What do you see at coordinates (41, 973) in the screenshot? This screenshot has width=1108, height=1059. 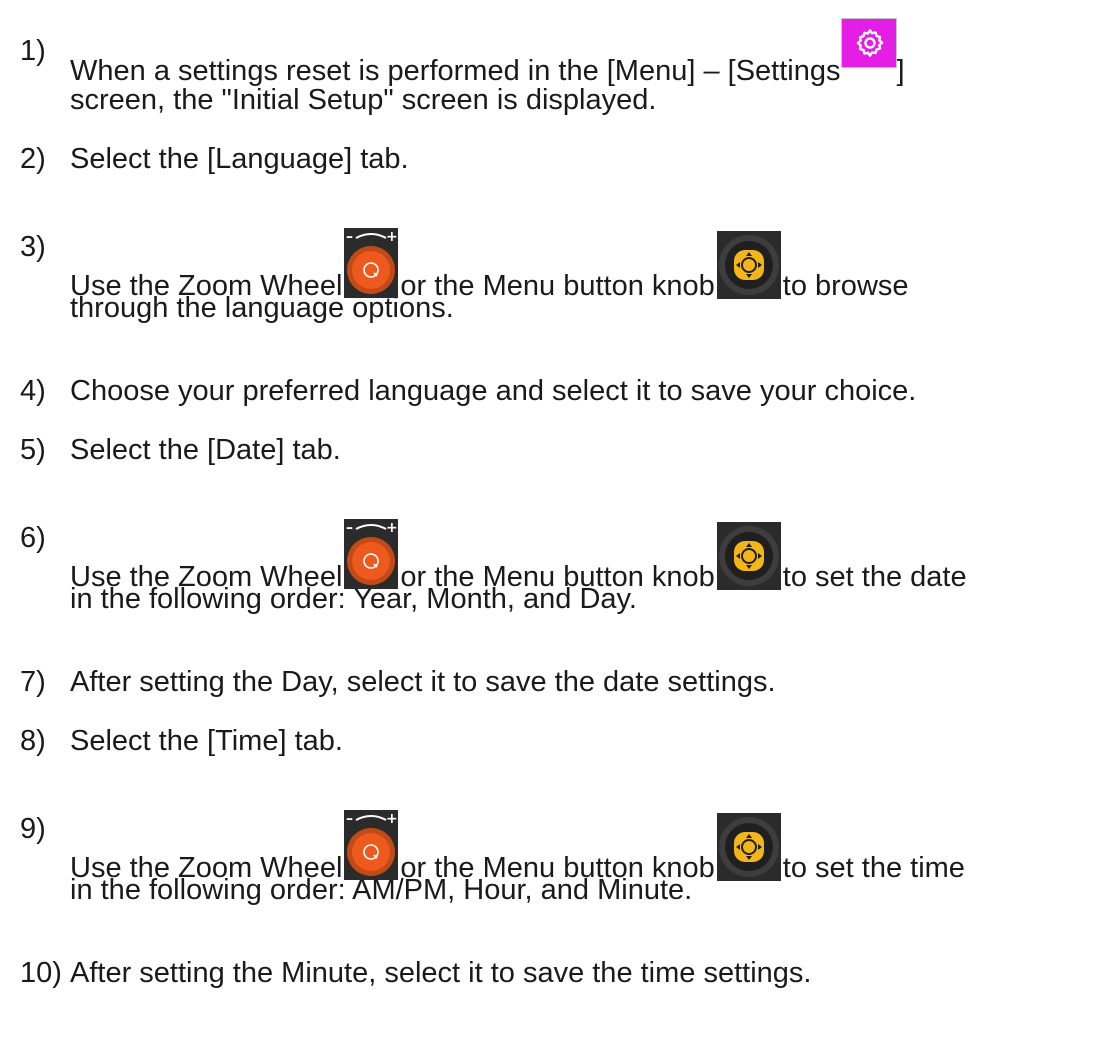 I see `step-number: 10)` at bounding box center [41, 973].